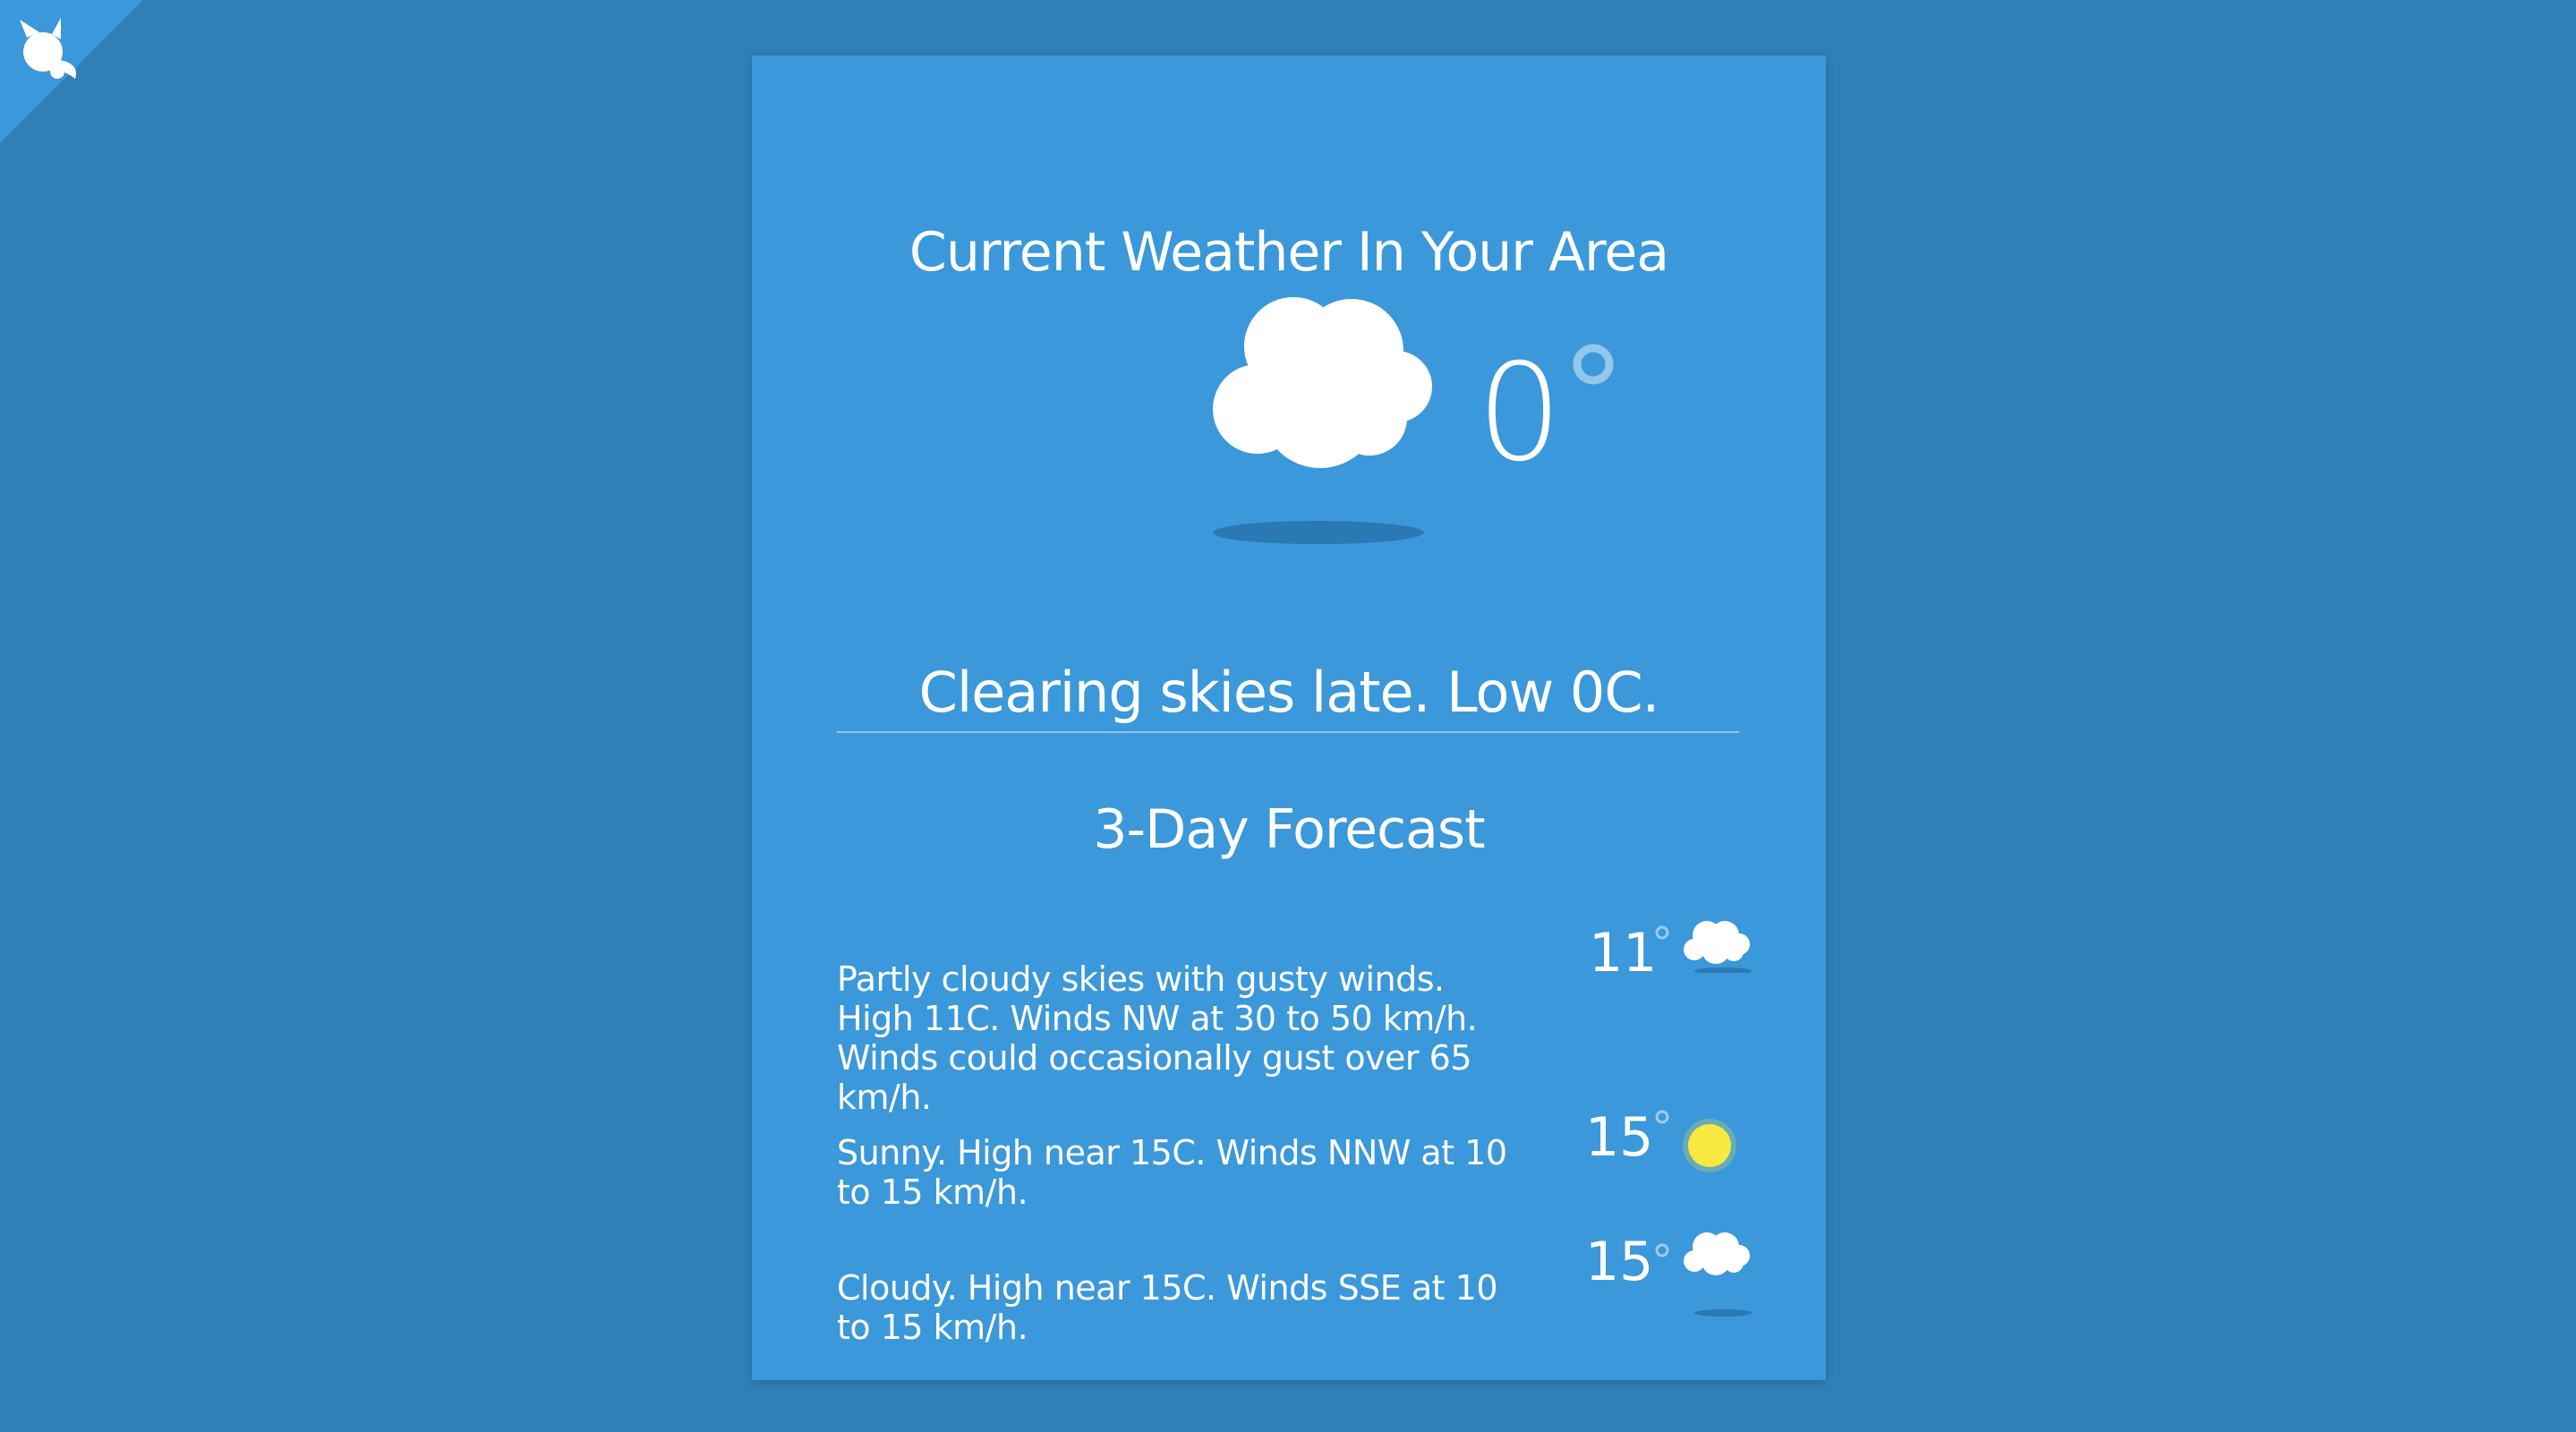 The image size is (2576, 1432). Describe the element at coordinates (71, 71) in the screenshot. I see `corner-logo-badge` at that location.